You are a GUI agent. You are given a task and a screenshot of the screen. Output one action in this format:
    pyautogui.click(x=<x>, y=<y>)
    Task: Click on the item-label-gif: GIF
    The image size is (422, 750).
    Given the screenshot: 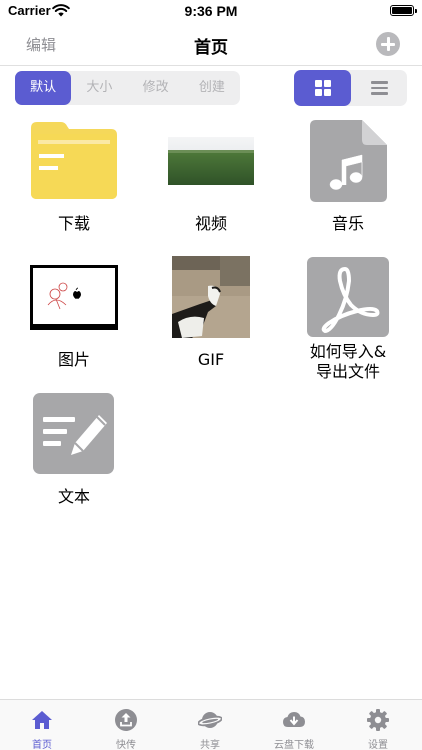 What is the action you would take?
    pyautogui.click(x=211, y=359)
    